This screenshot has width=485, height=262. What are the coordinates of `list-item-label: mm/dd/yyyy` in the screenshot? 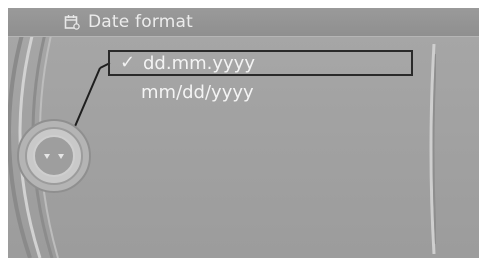 It's located at (197, 92).